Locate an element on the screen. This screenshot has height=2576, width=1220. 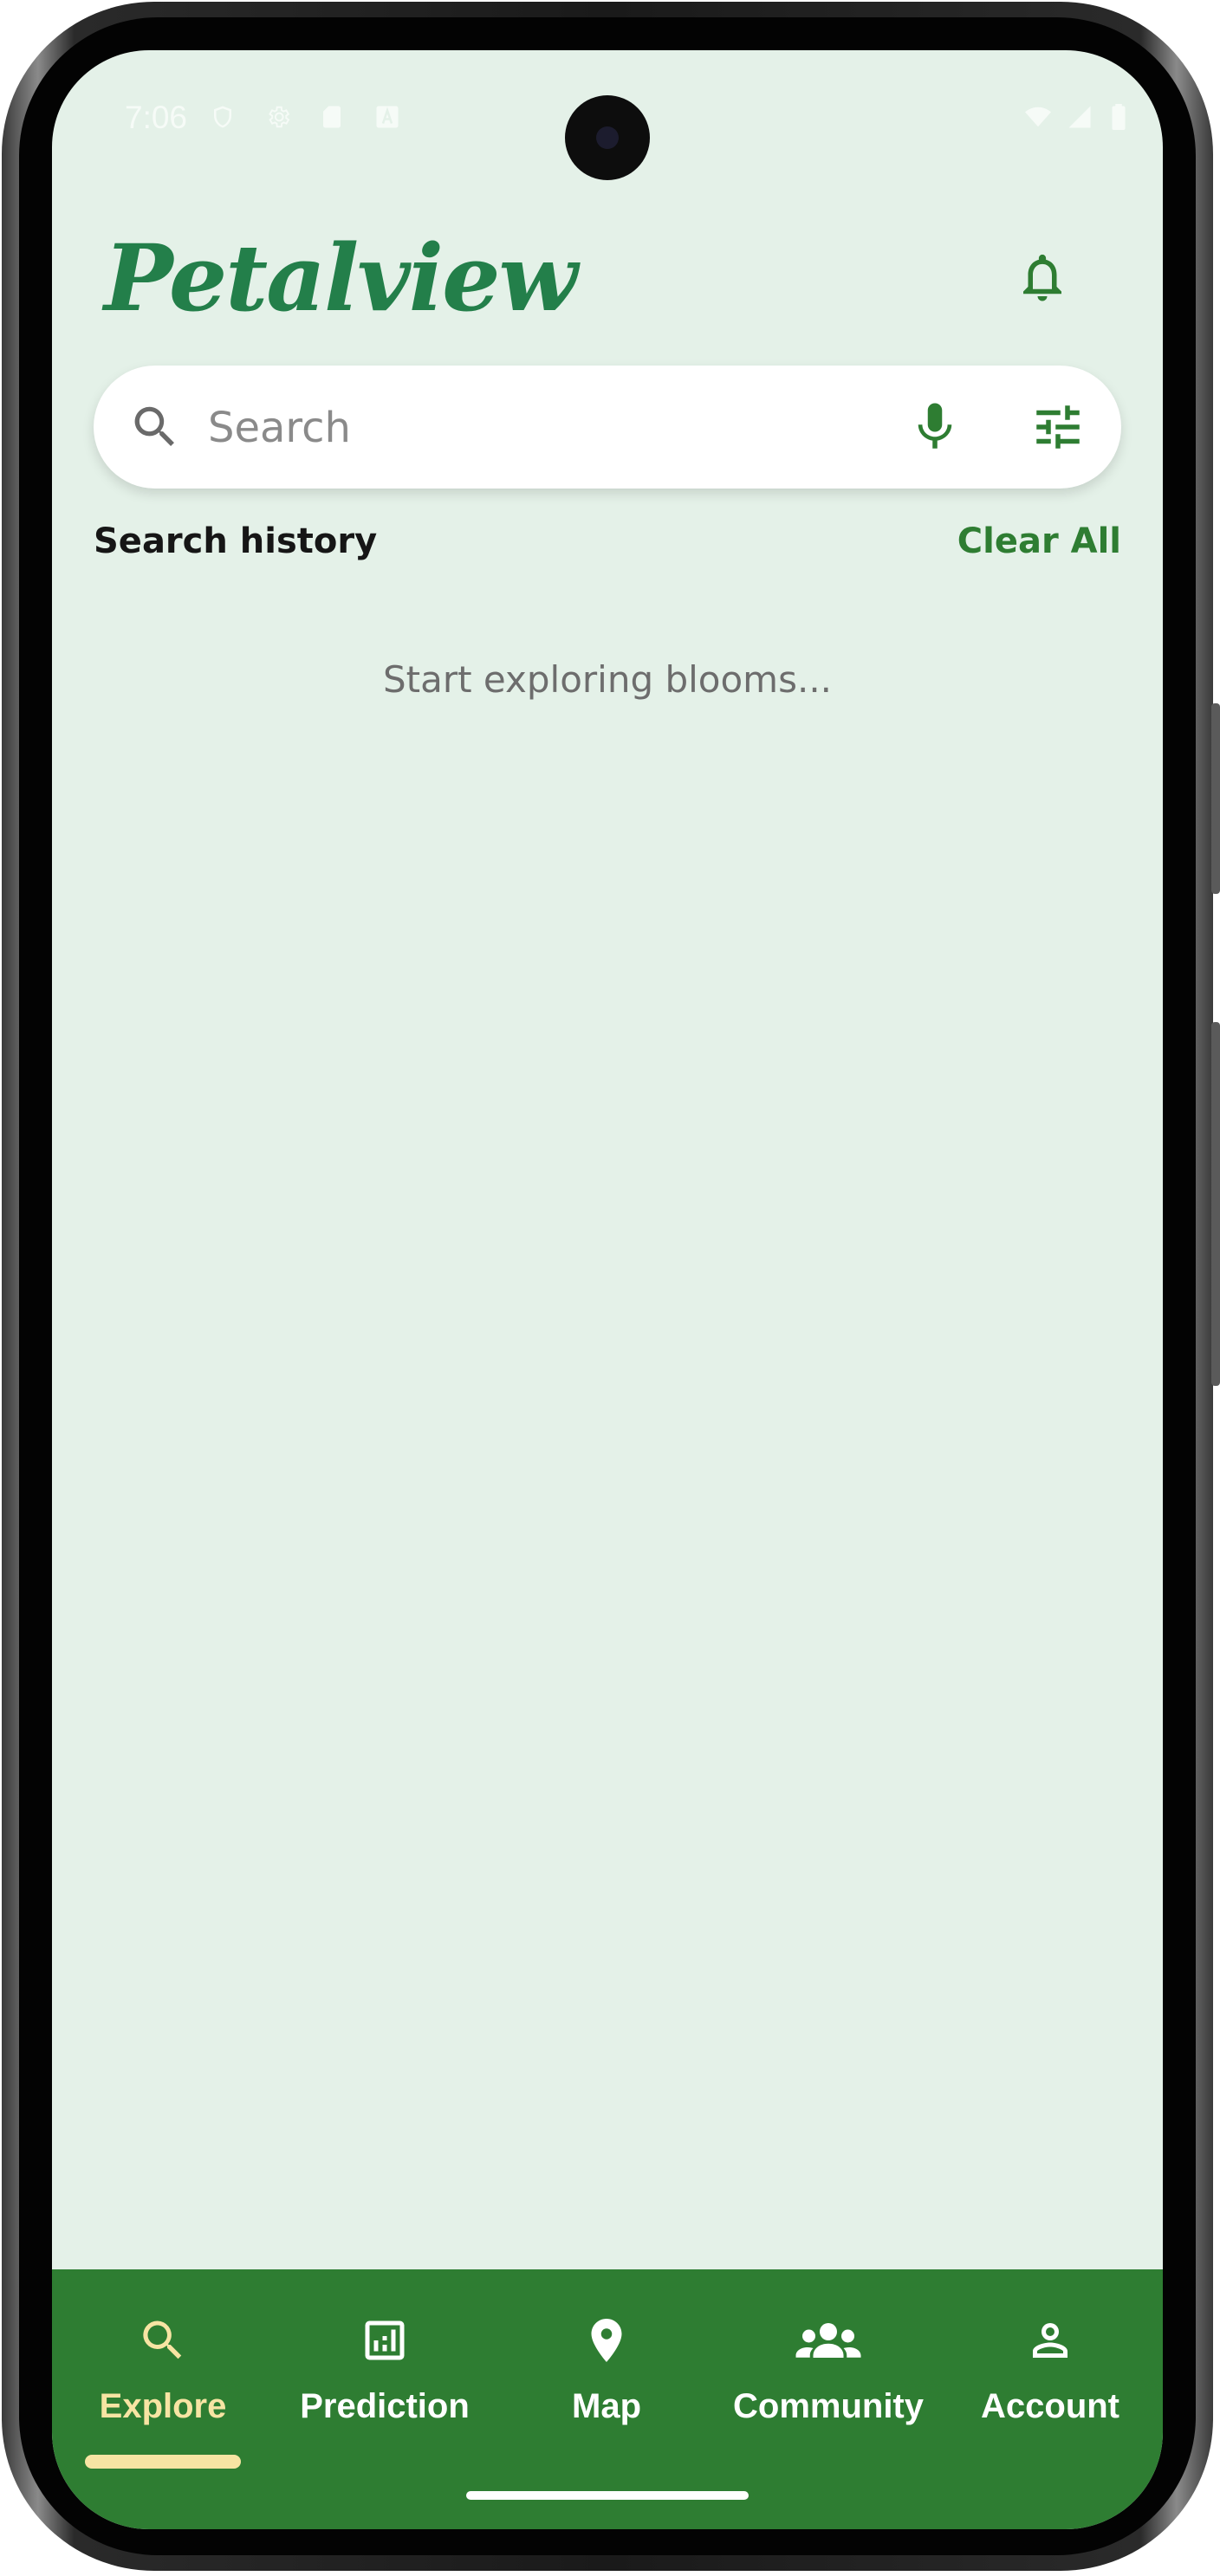
nav-label: Prediction is located at coordinates (385, 2406).